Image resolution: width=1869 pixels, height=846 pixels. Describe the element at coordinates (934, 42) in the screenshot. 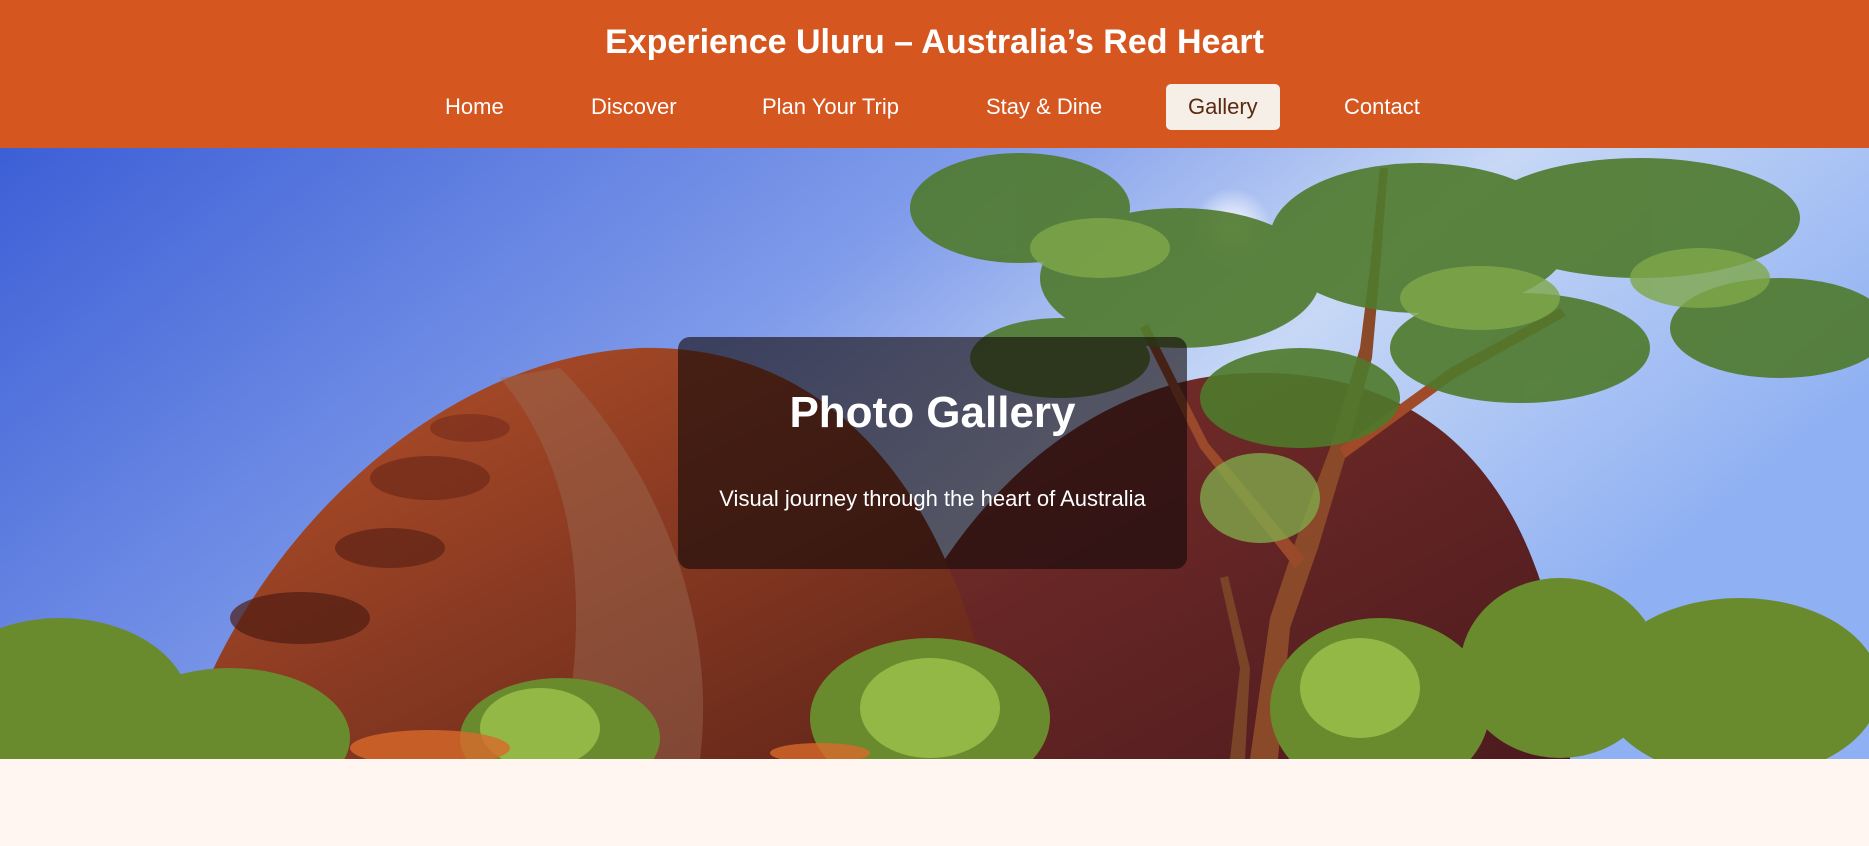

I see `site-title: Experience Uluru – Australia’s Red Heart` at that location.